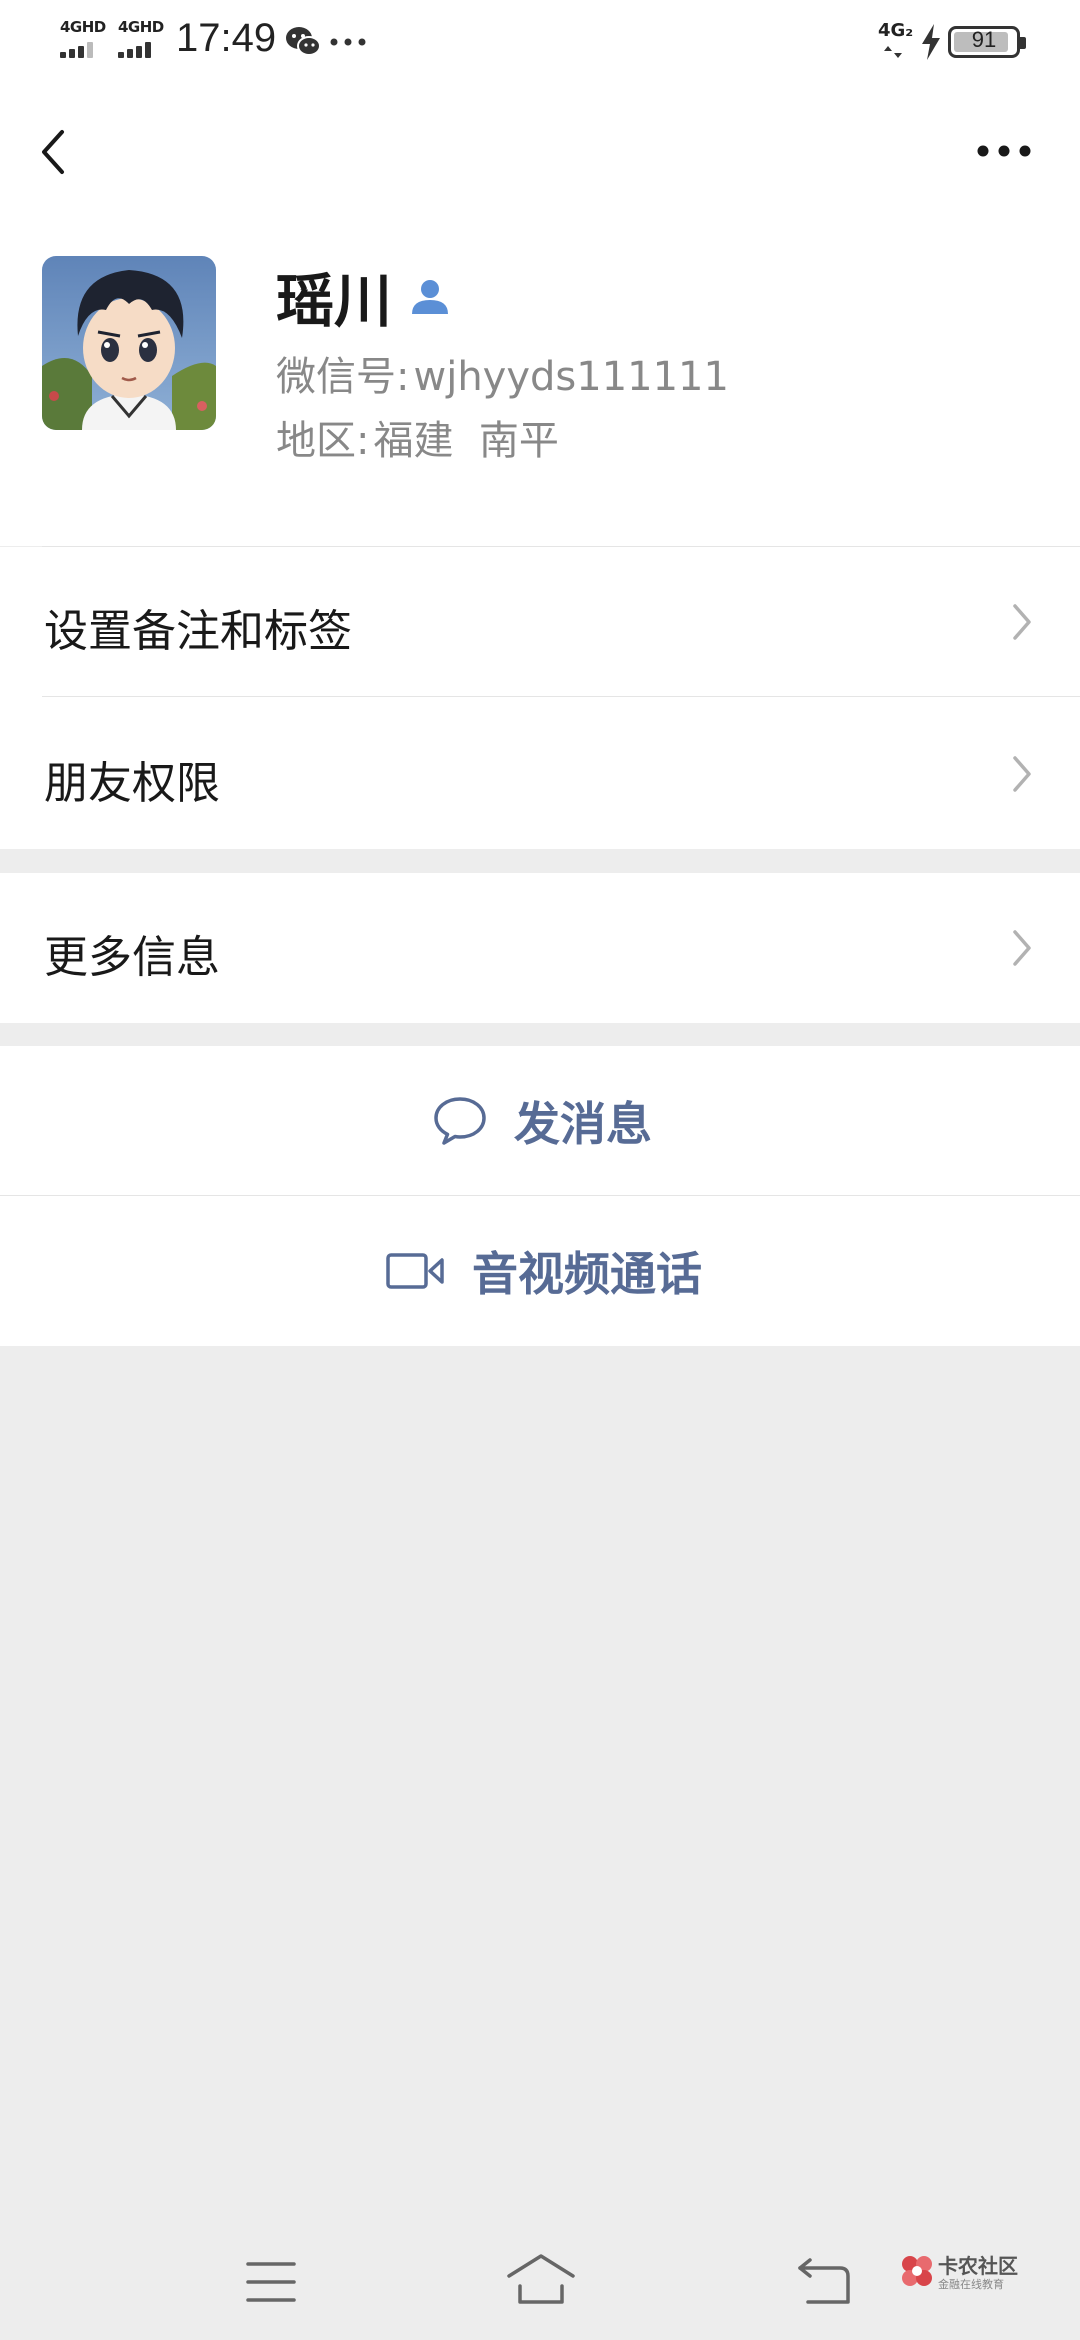 The height and width of the screenshot is (2340, 1080). Describe the element at coordinates (141, 38) in the screenshot. I see `signal-sim2-icon: 4GHD` at that location.